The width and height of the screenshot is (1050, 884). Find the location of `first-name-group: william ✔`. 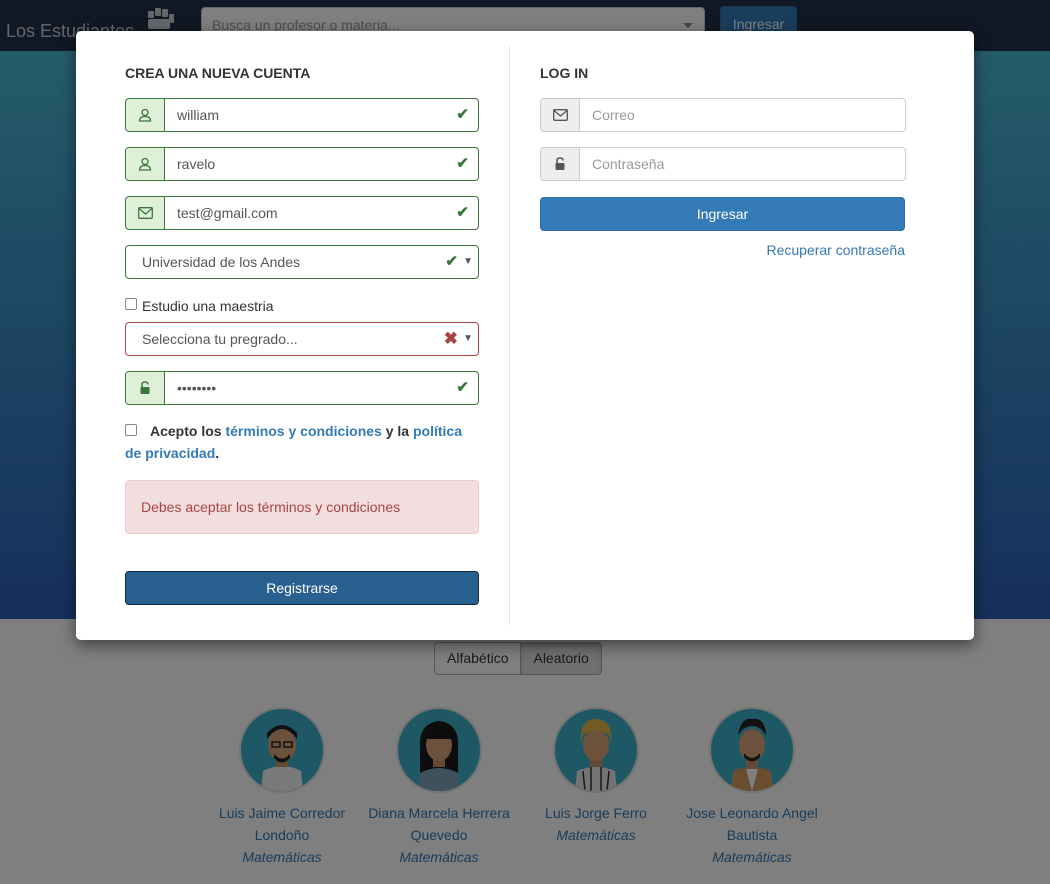

first-name-group: william ✔ is located at coordinates (302, 115).